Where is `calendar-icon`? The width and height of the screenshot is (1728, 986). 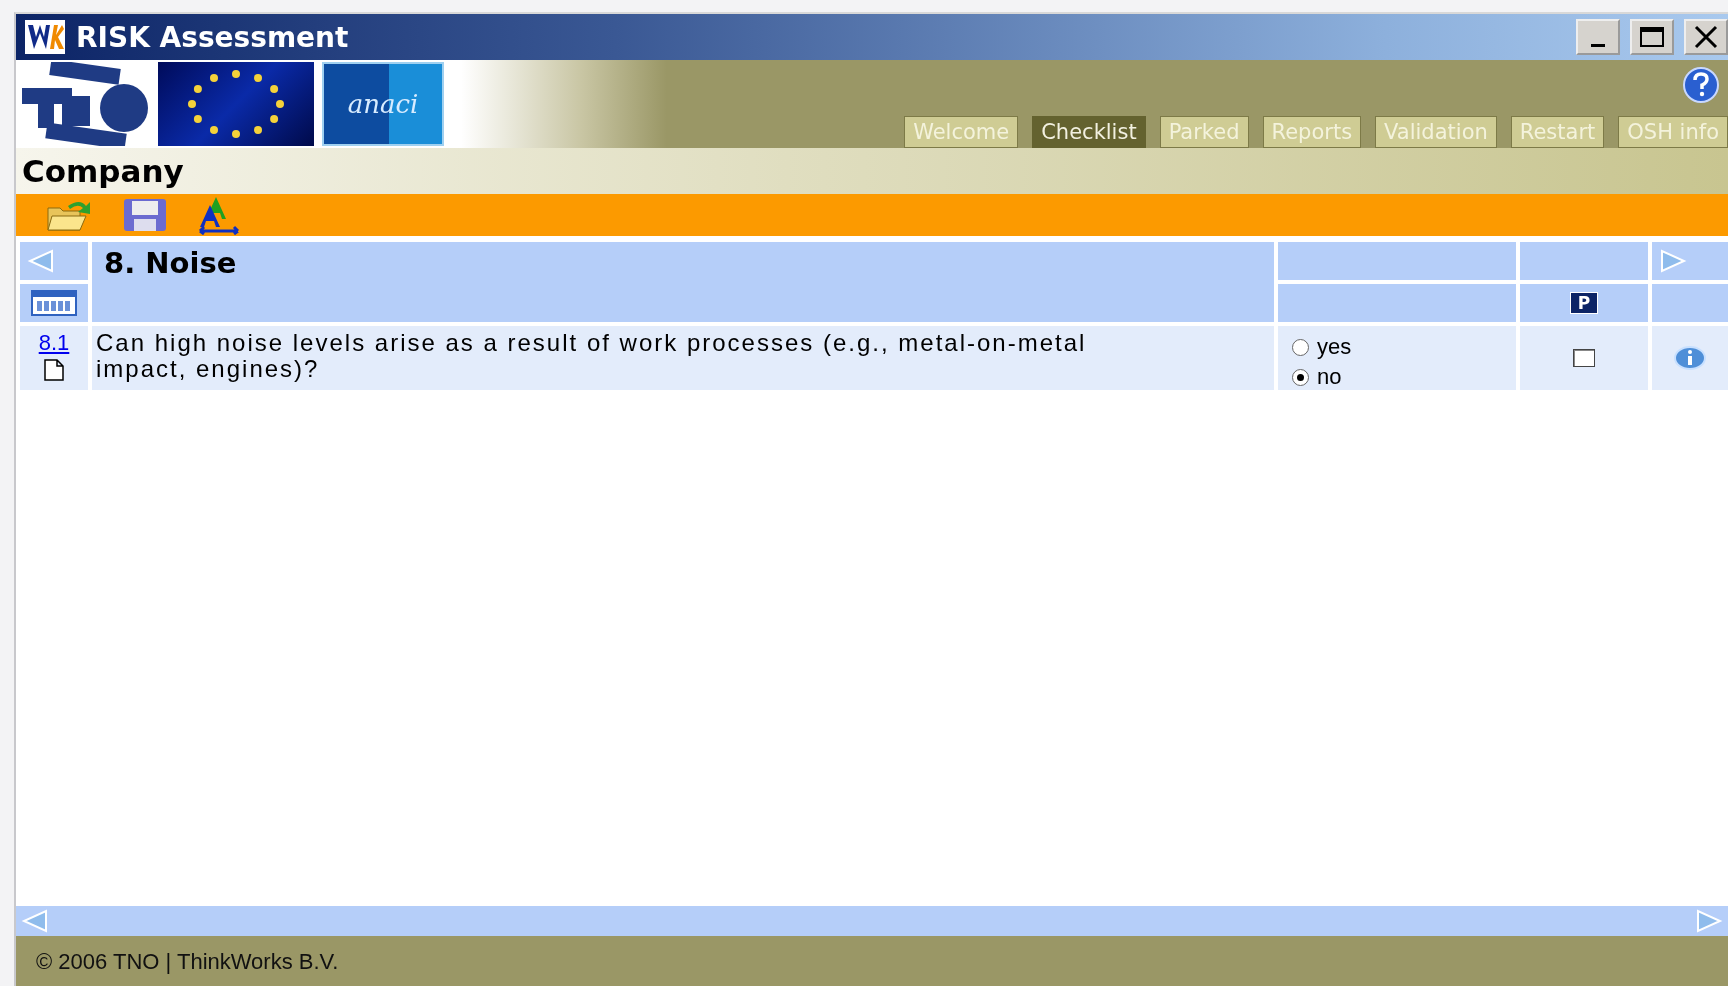
calendar-icon is located at coordinates (54, 303).